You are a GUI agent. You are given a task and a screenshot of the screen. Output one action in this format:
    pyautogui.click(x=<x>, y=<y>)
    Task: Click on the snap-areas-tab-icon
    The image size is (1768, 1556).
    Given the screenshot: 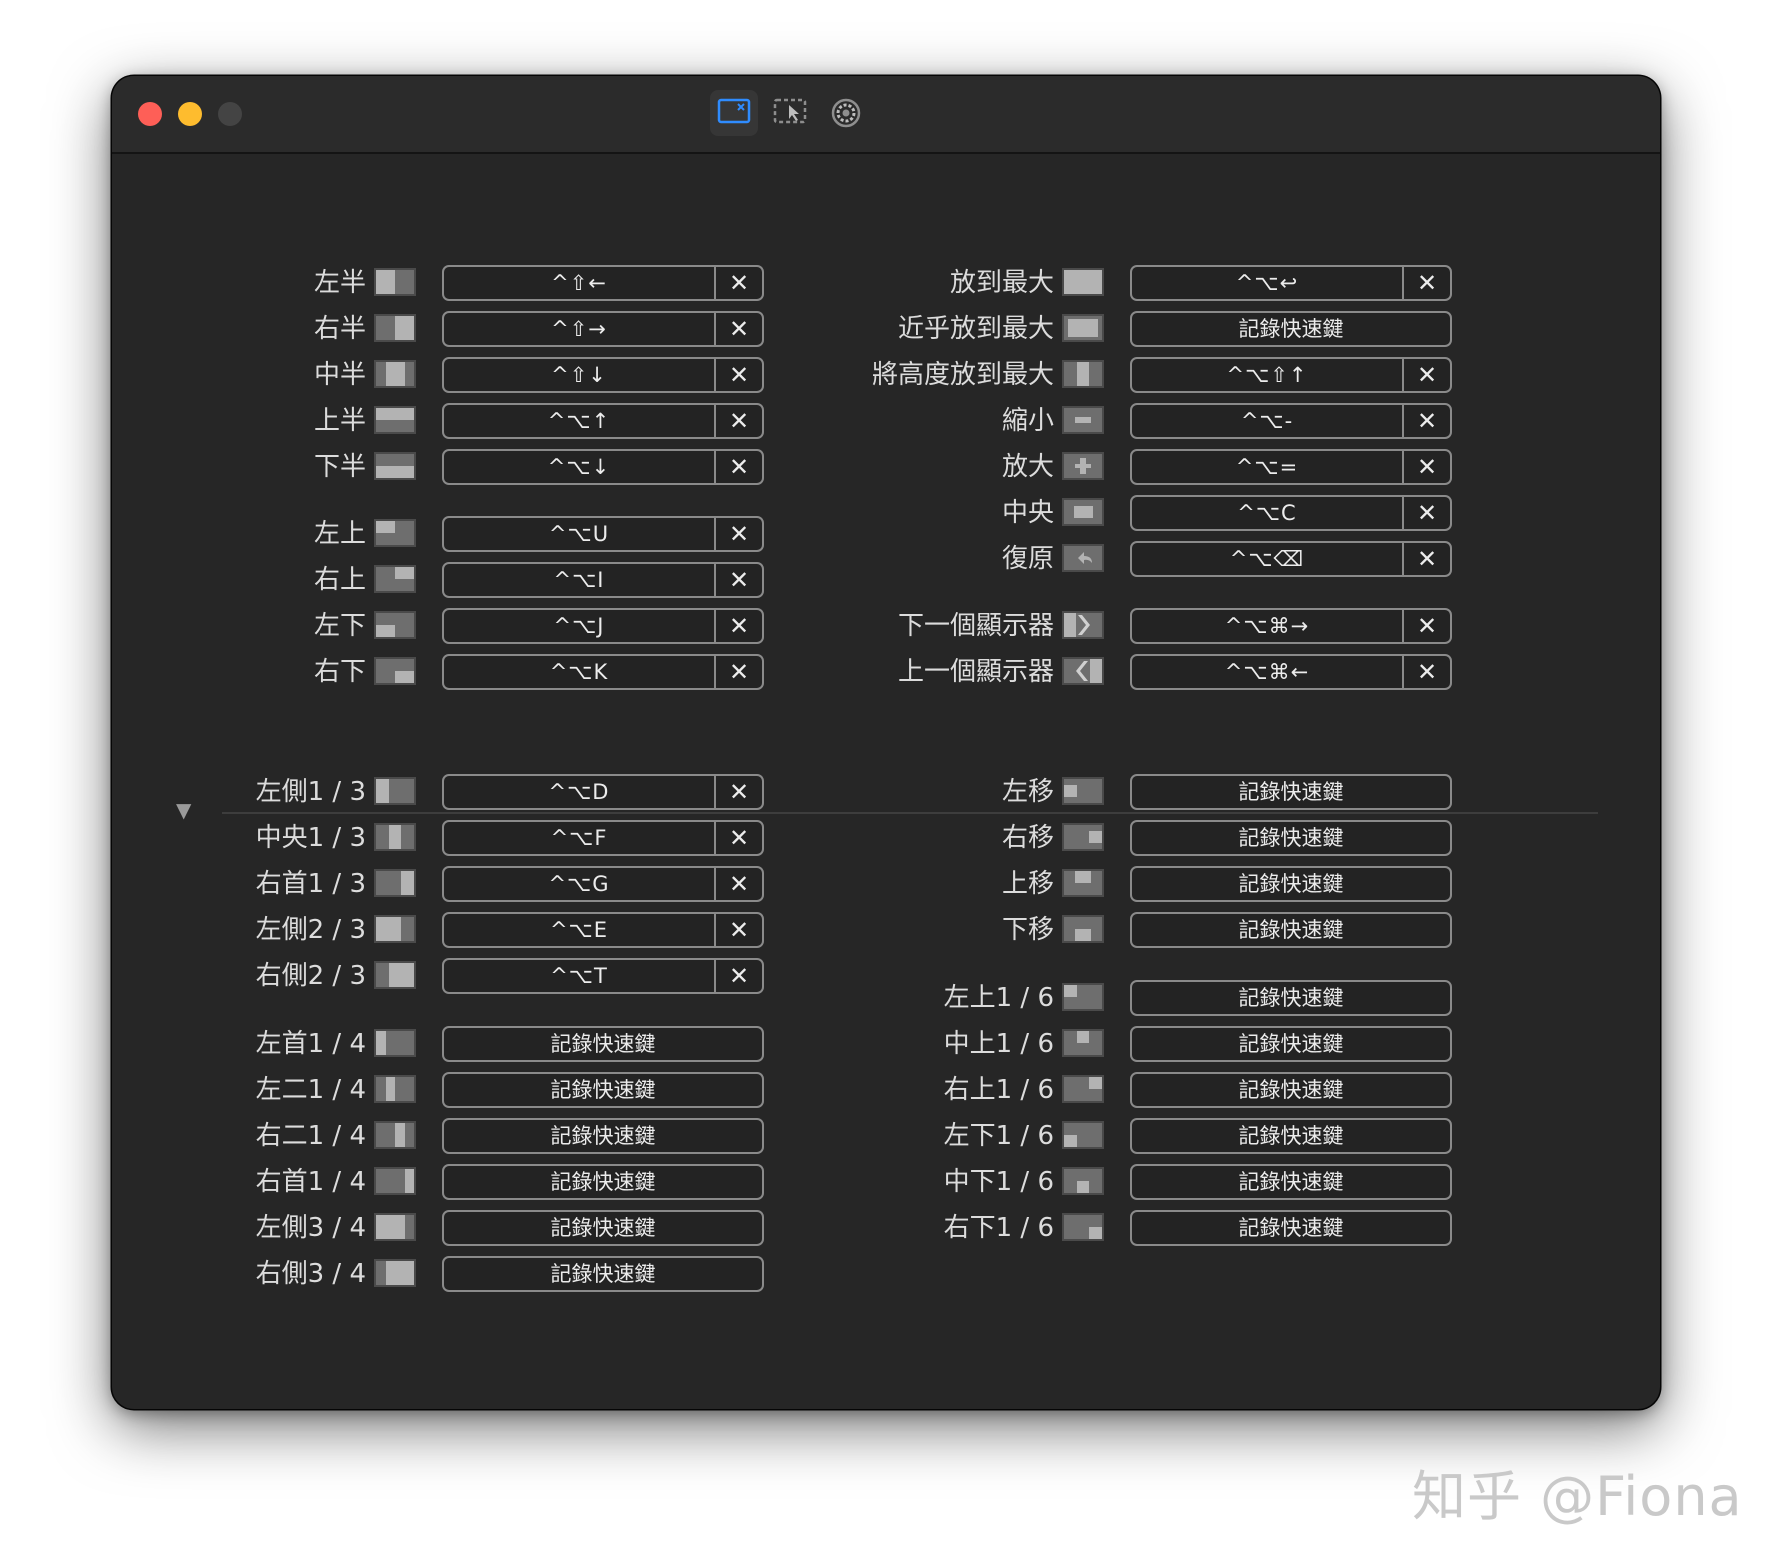 What is the action you would take?
    pyautogui.click(x=790, y=113)
    